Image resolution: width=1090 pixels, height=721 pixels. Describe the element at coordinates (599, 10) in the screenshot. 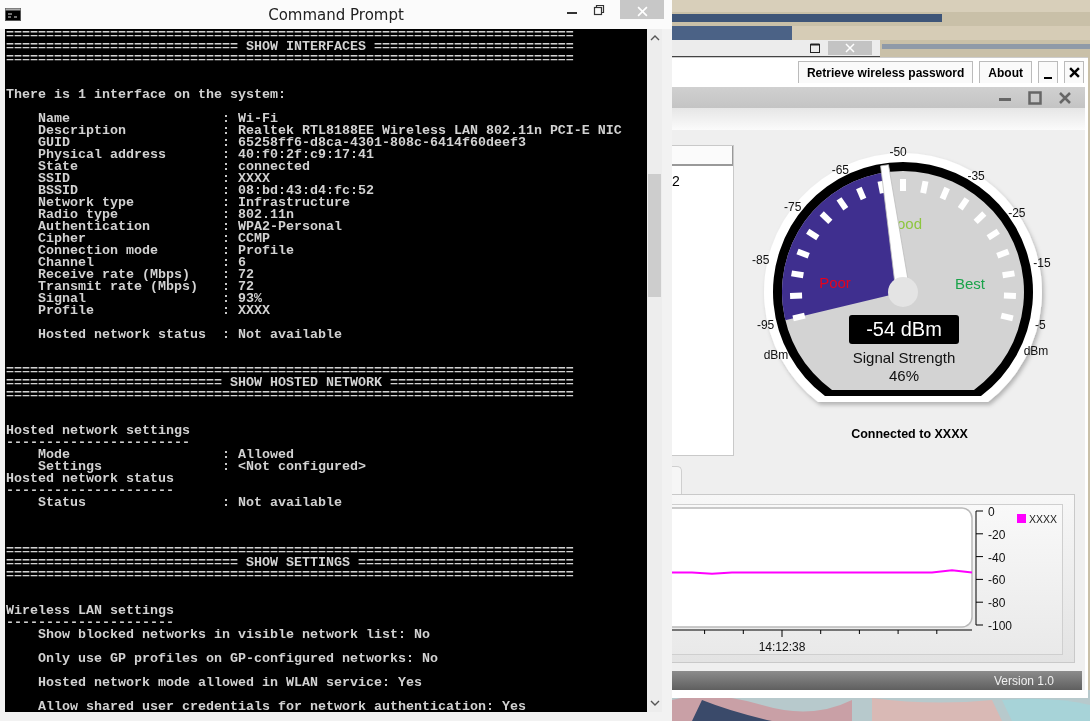

I see `restore-icon` at that location.